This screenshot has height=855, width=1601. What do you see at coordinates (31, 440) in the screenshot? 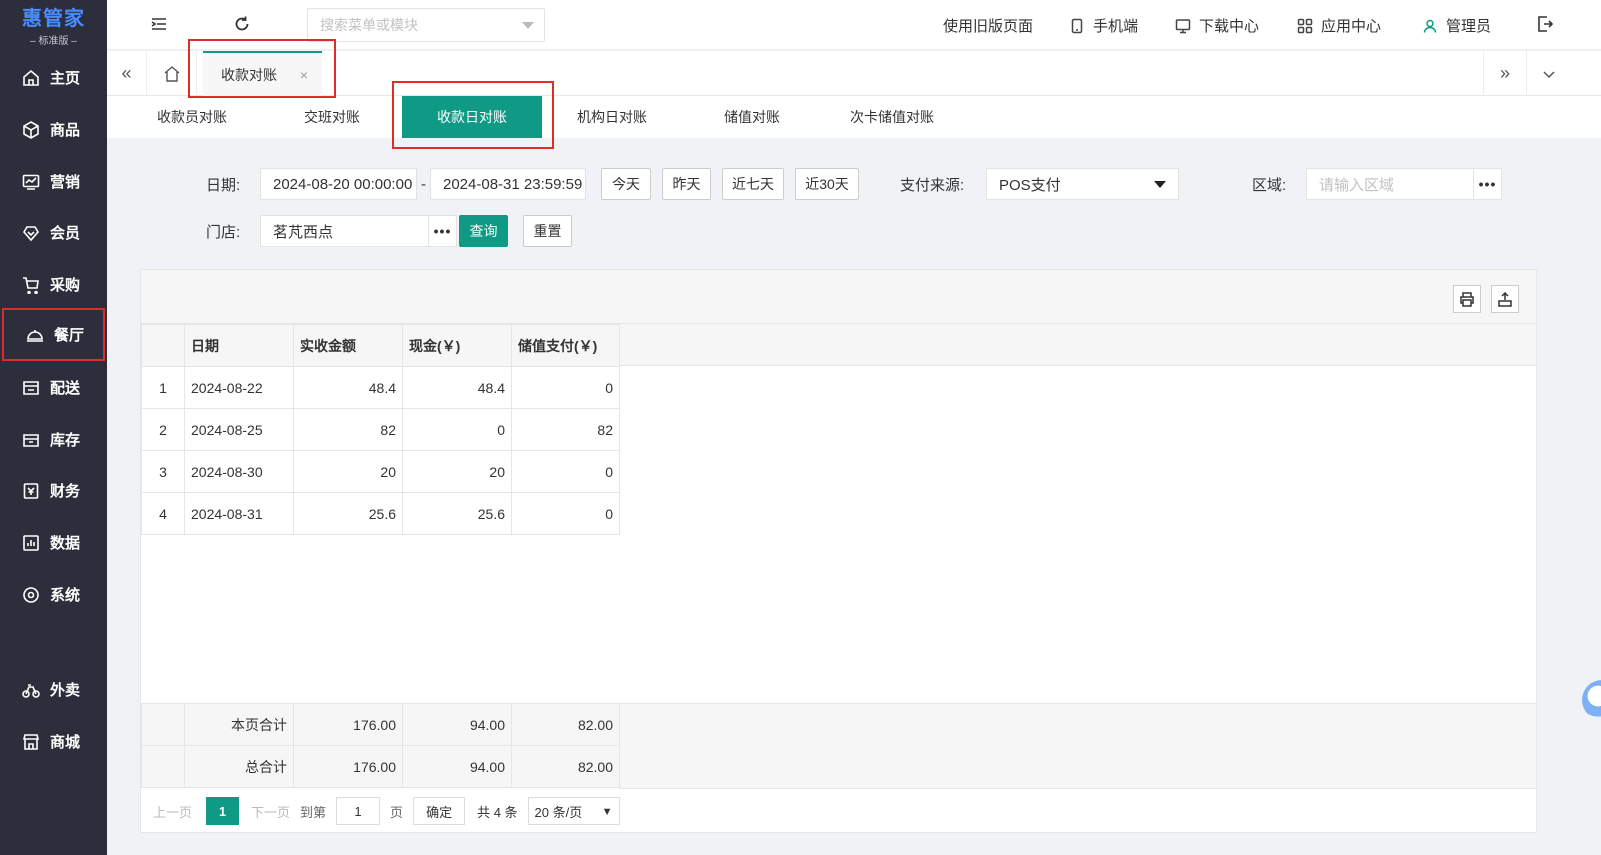
I see `inventory-icon` at bounding box center [31, 440].